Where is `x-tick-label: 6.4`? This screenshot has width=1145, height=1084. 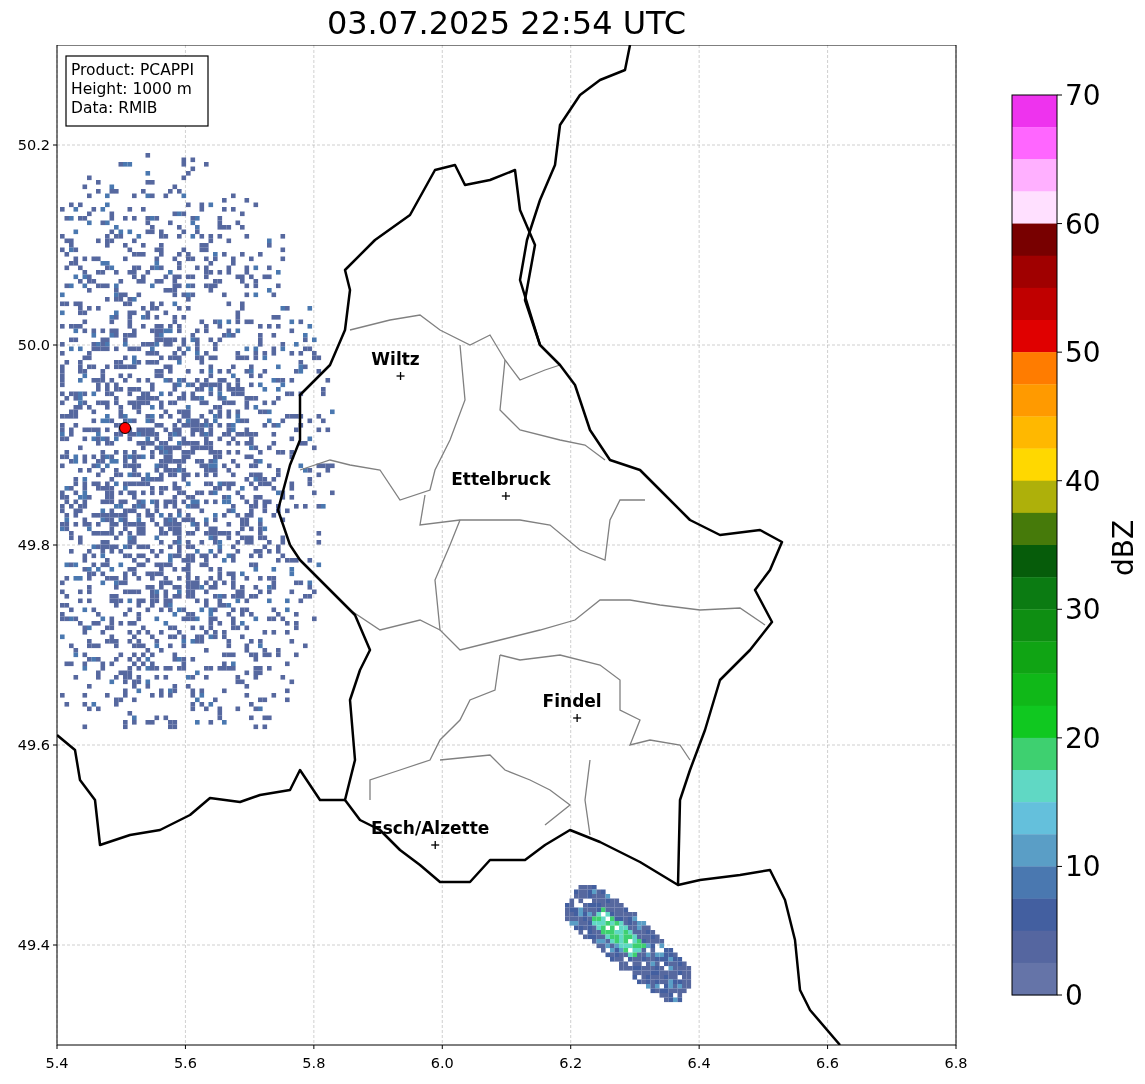 x-tick-label: 6.4 is located at coordinates (699, 1063).